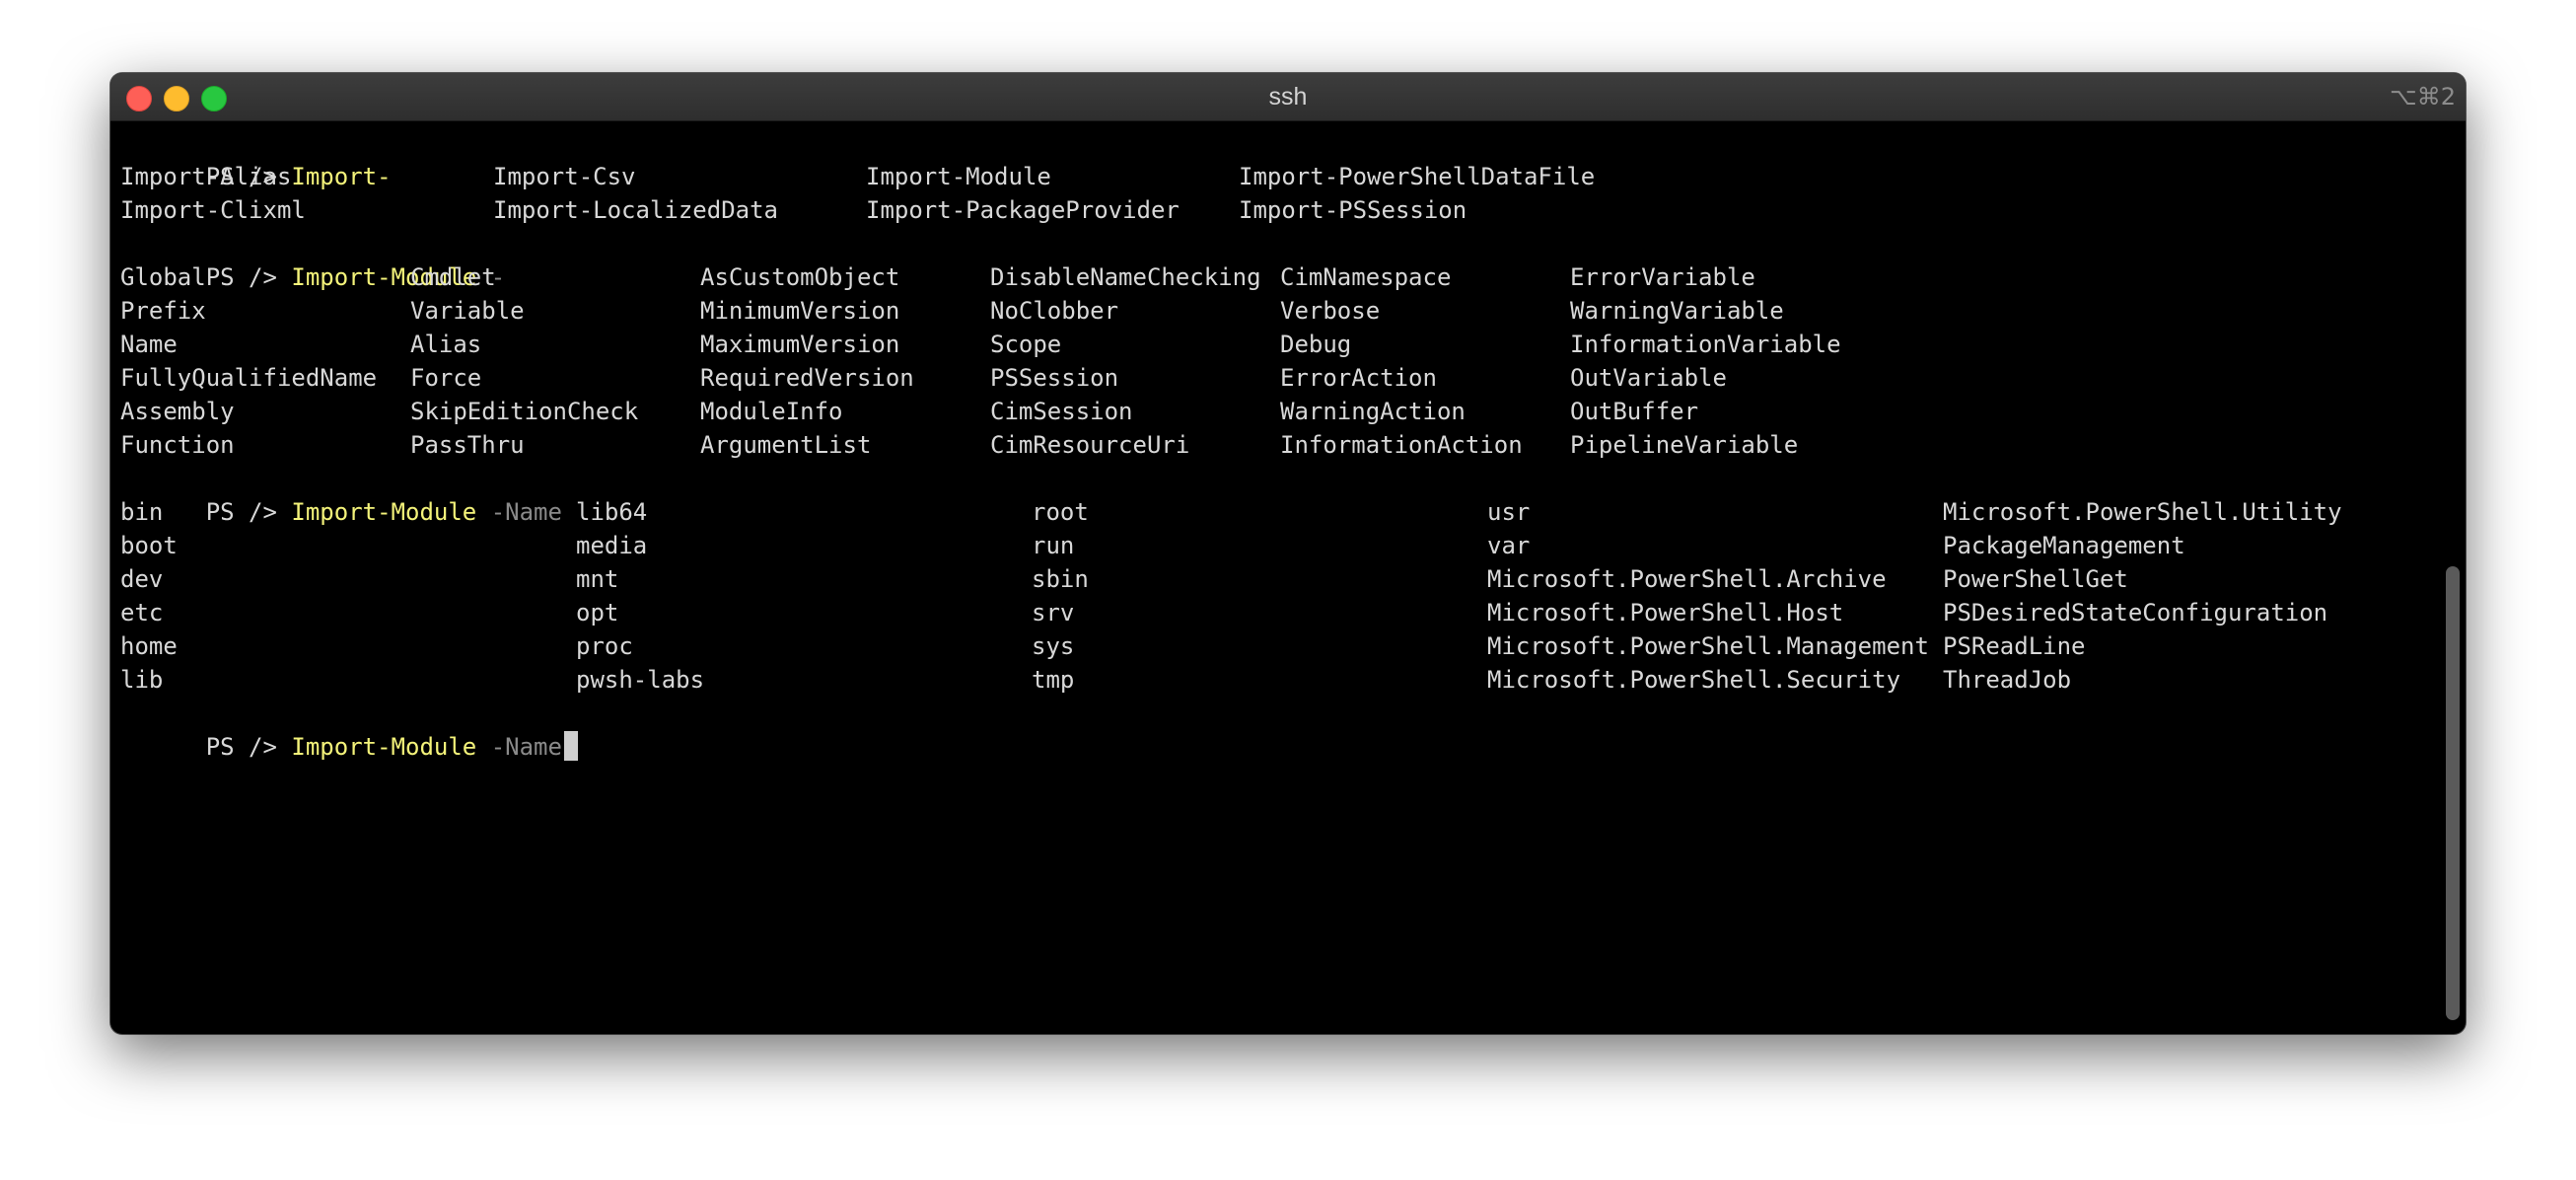  What do you see at coordinates (635, 210) in the screenshot?
I see `completion-item: Import-LocalizedData` at bounding box center [635, 210].